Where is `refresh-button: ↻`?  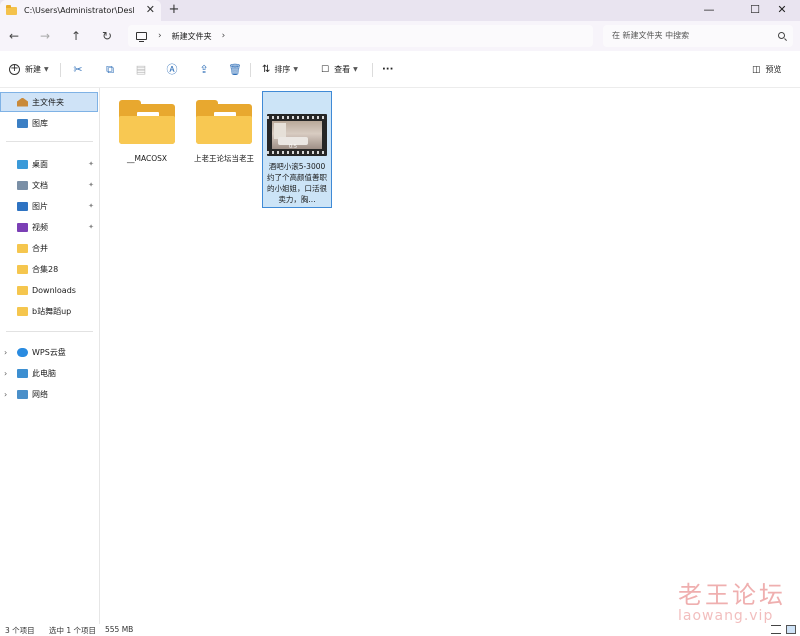
refresh-button: ↻ is located at coordinates (107, 36).